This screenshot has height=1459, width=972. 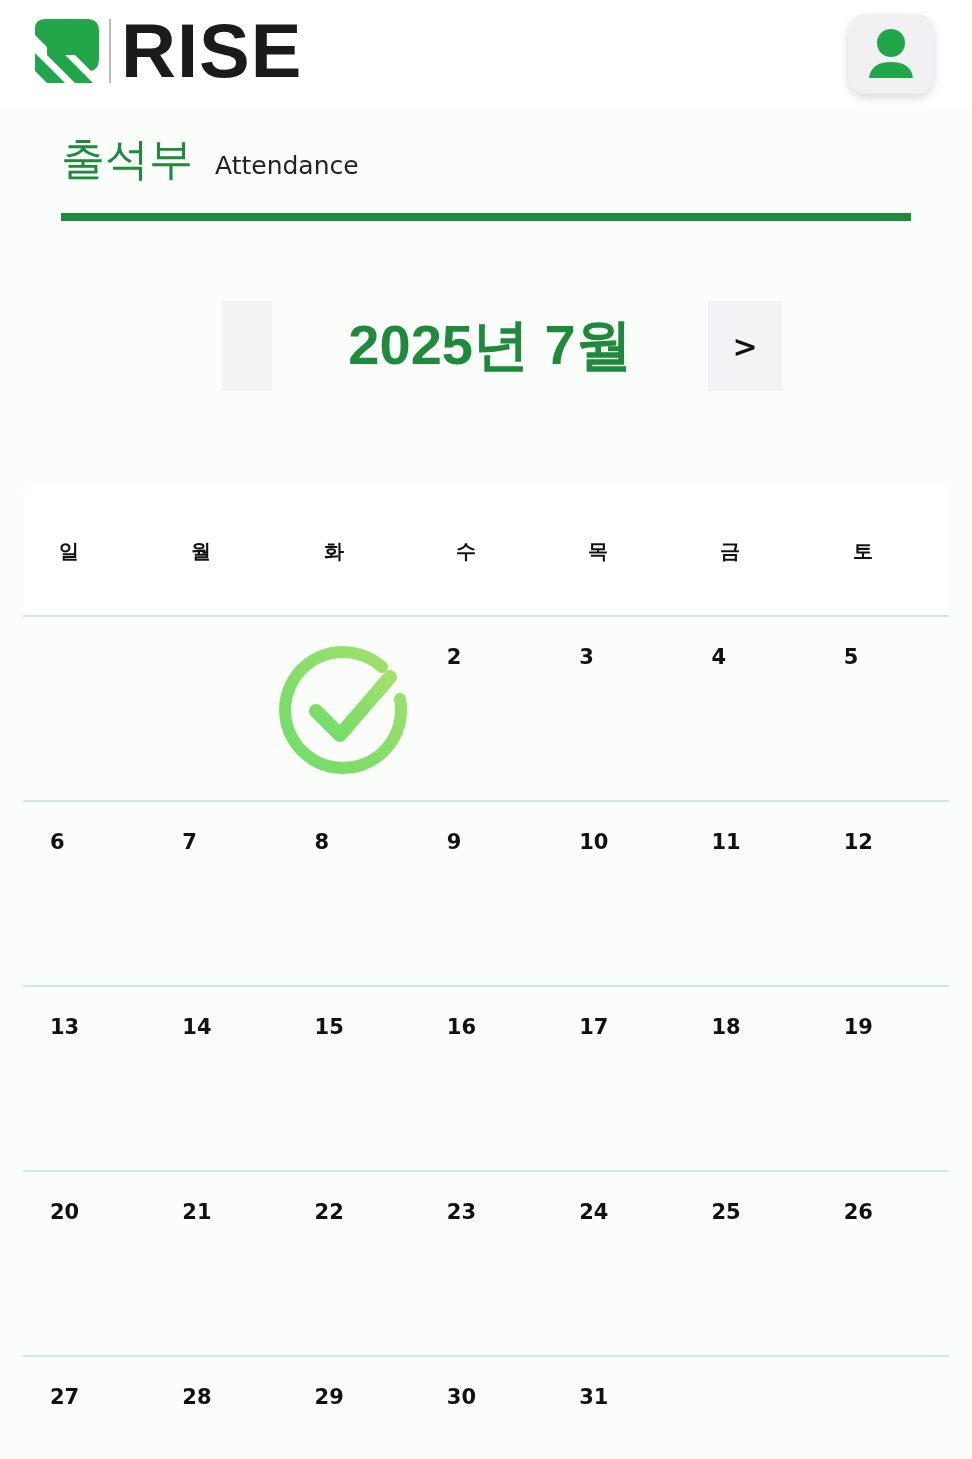 What do you see at coordinates (329, 1027) in the screenshot?
I see `day-number: 15` at bounding box center [329, 1027].